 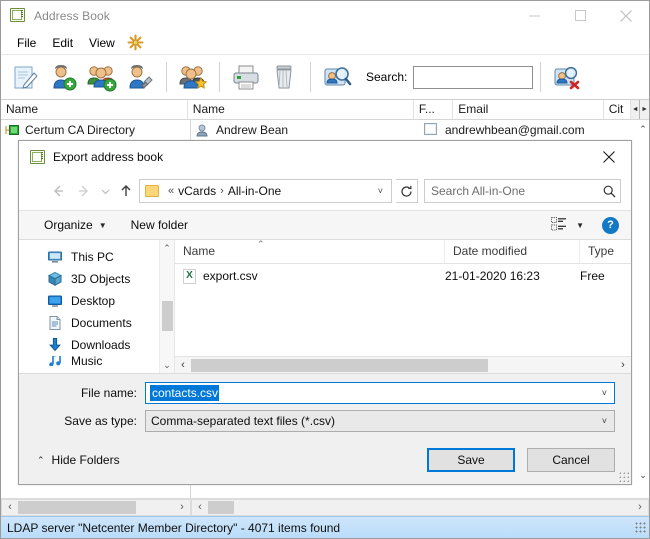 I want to click on file-hscroll-left: ‹, so click(x=183, y=365).